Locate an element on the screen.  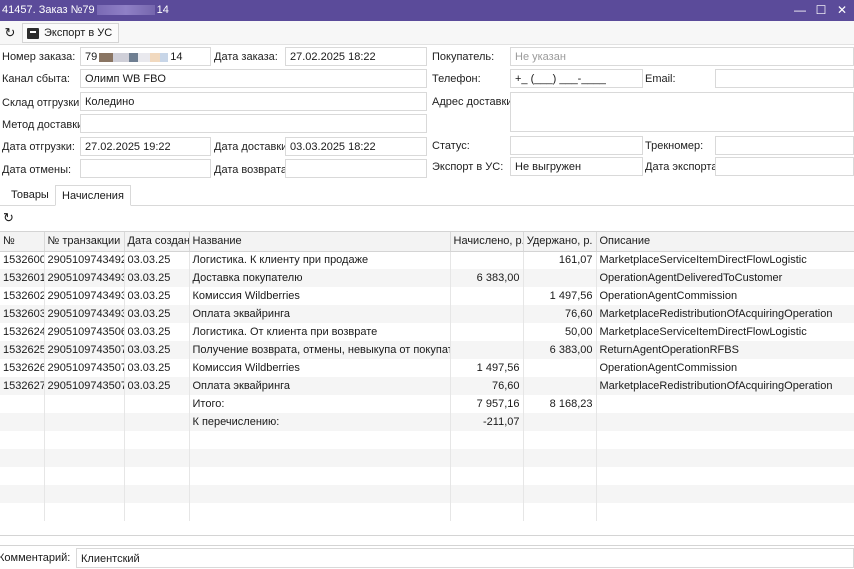
phone-label: Телефон: is located at coordinates (456, 79).